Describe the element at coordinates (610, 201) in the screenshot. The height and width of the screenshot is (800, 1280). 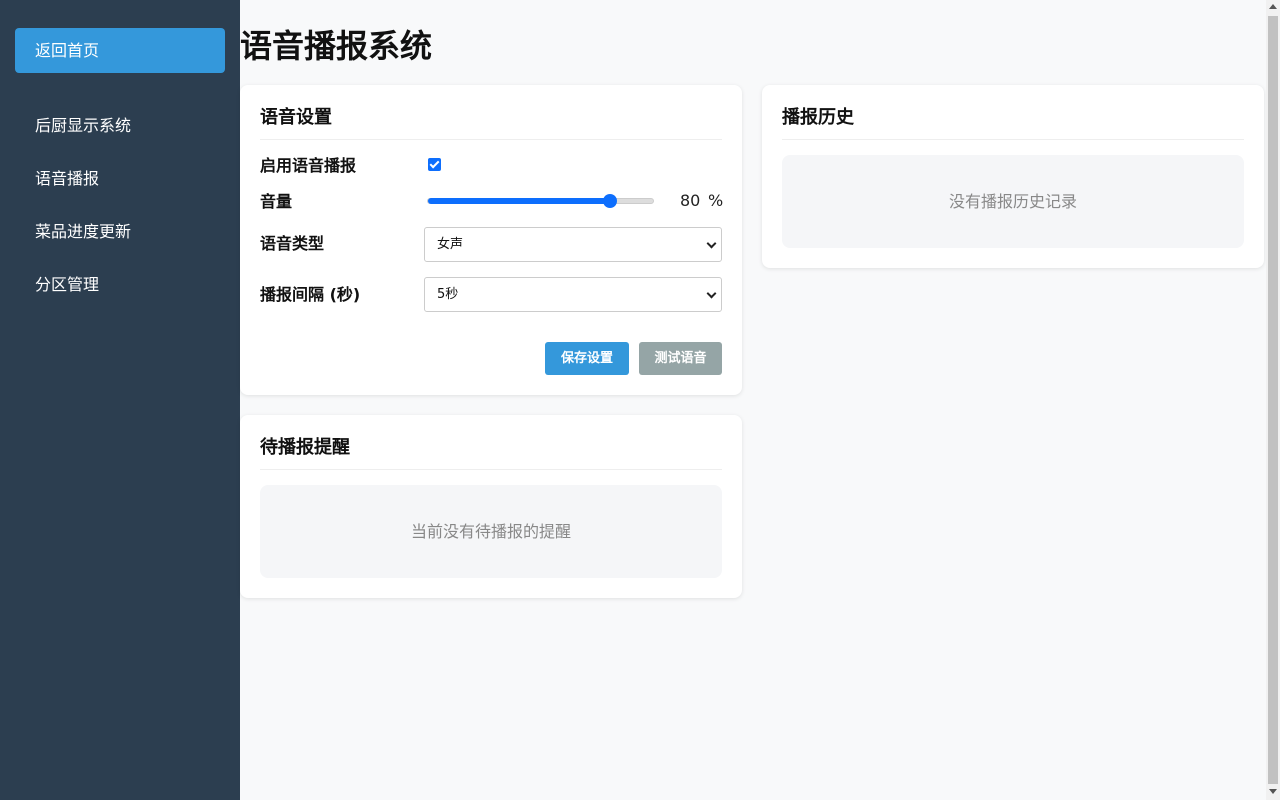
I see `volume-slider-thumb` at that location.